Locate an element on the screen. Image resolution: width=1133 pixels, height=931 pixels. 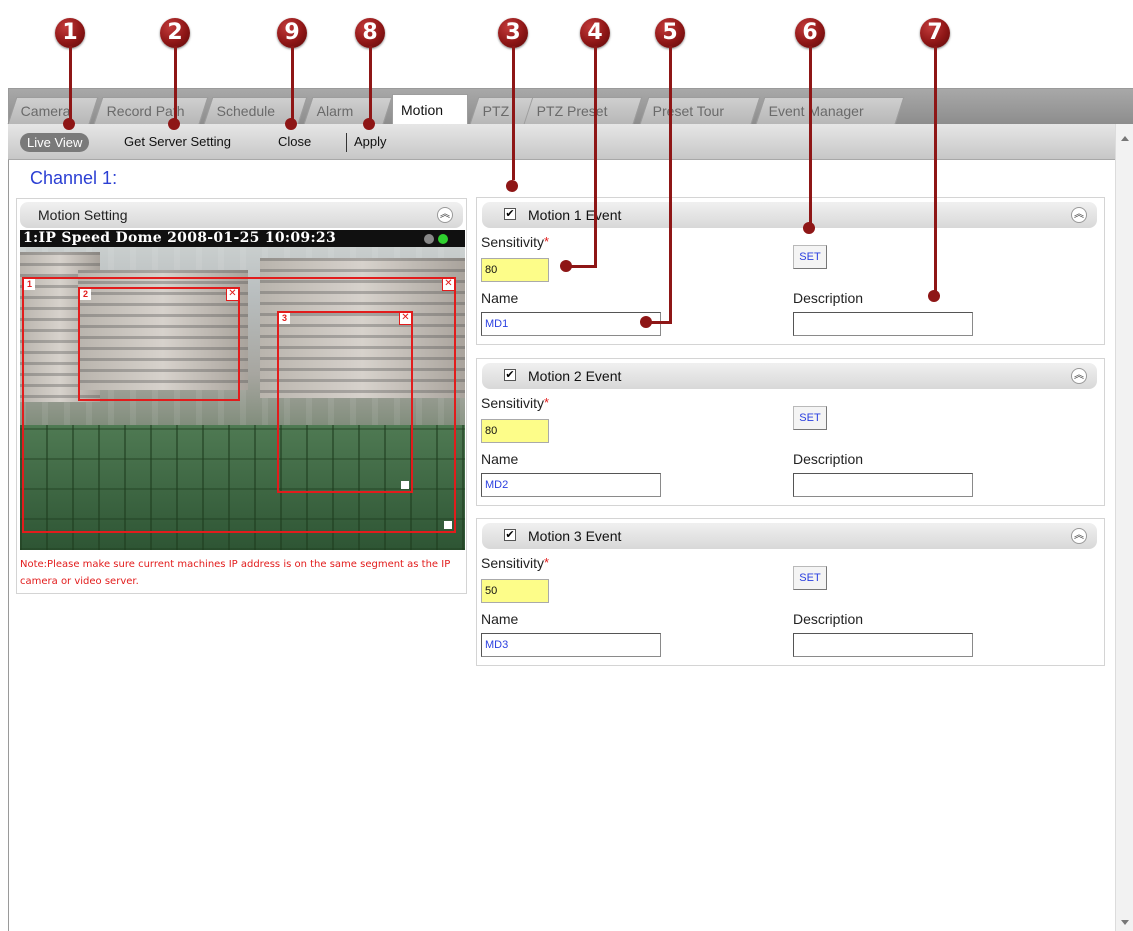
video-status-grey-icon is located at coordinates (429, 239).